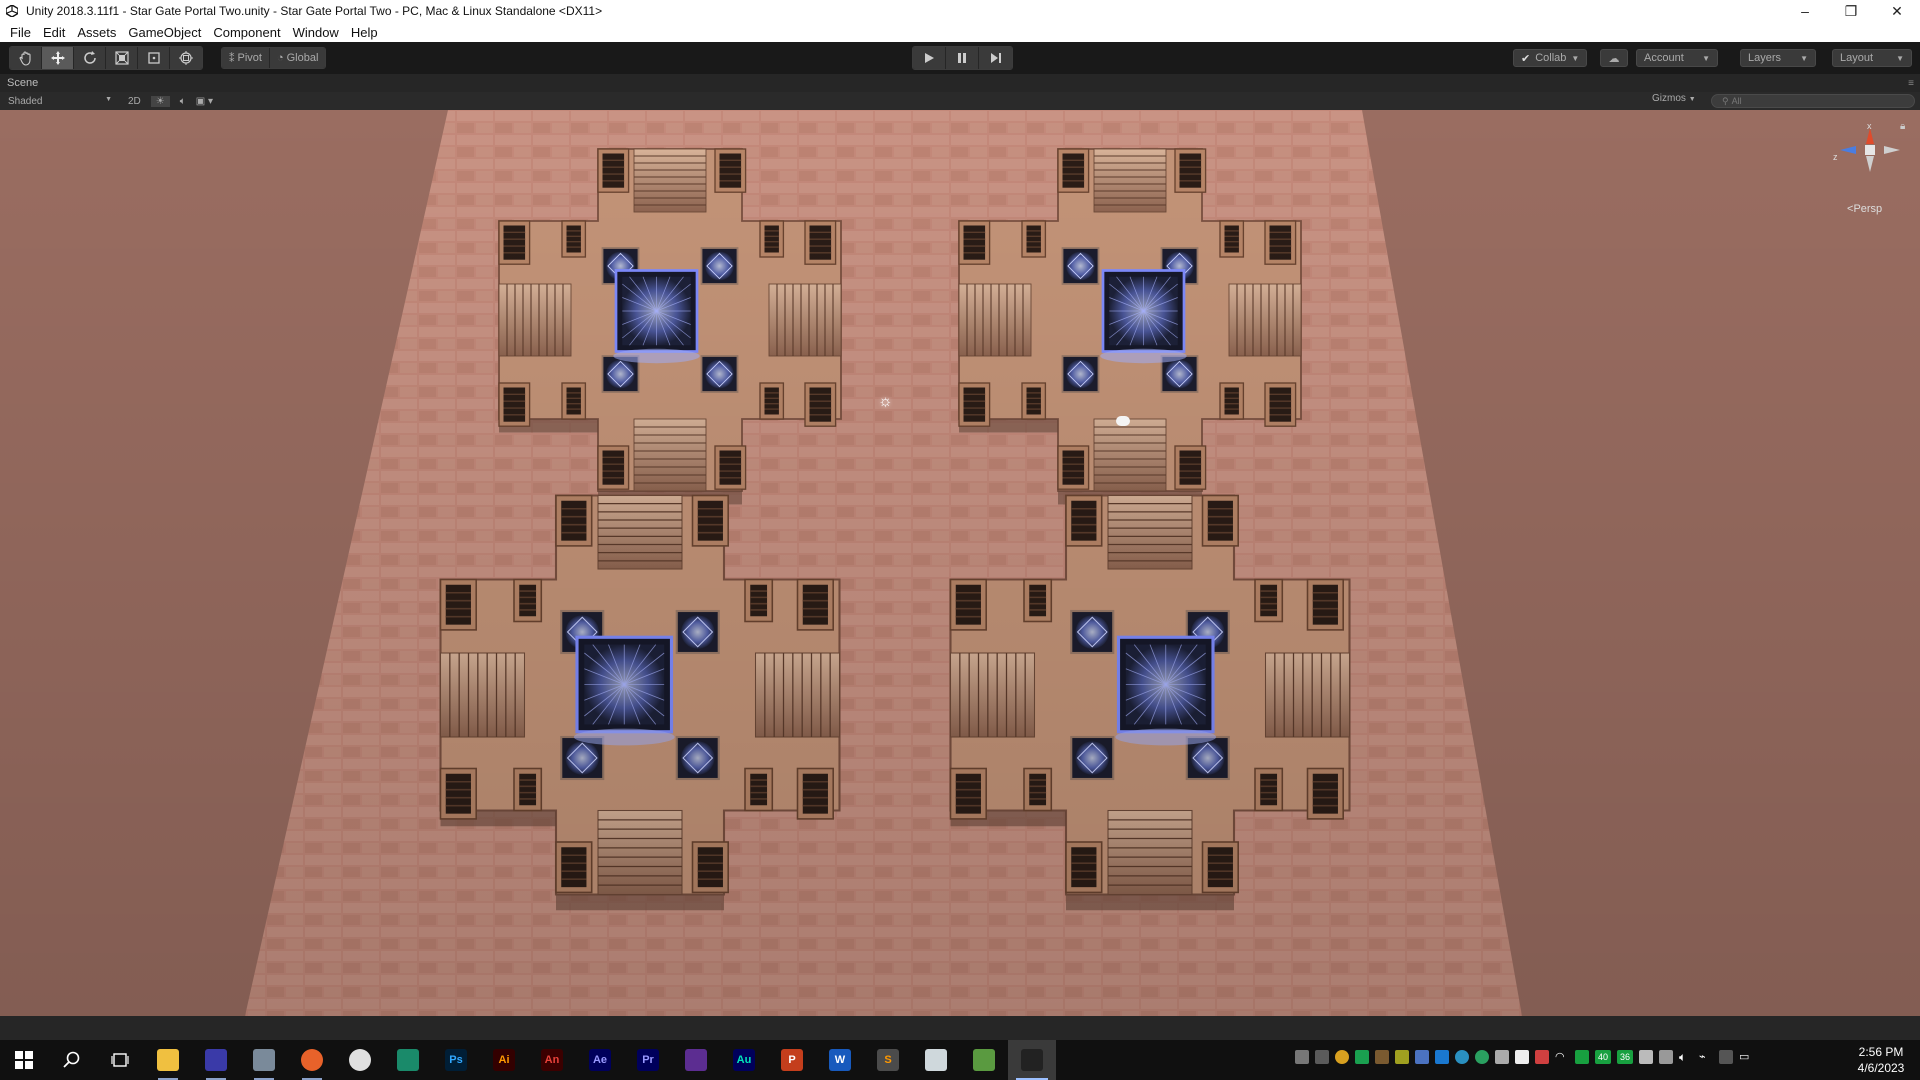  I want to click on lock-icon: 🔒︎, so click(1902, 126).